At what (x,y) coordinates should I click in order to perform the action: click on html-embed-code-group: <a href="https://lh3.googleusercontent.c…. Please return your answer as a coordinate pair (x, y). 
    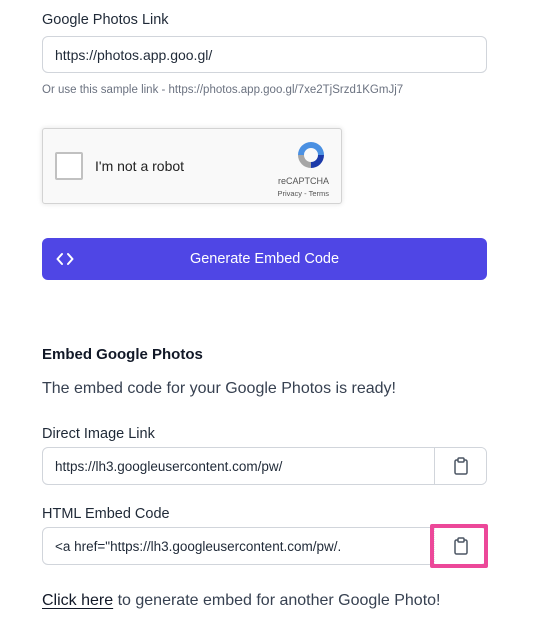
    Looking at the image, I should click on (264, 546).